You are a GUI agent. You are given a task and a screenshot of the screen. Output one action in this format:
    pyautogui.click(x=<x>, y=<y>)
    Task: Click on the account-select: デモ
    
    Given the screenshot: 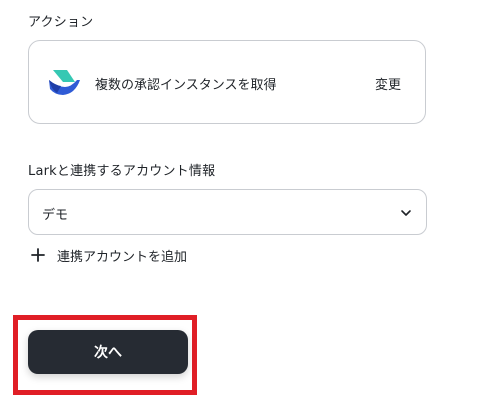 What is the action you would take?
    pyautogui.click(x=227, y=212)
    